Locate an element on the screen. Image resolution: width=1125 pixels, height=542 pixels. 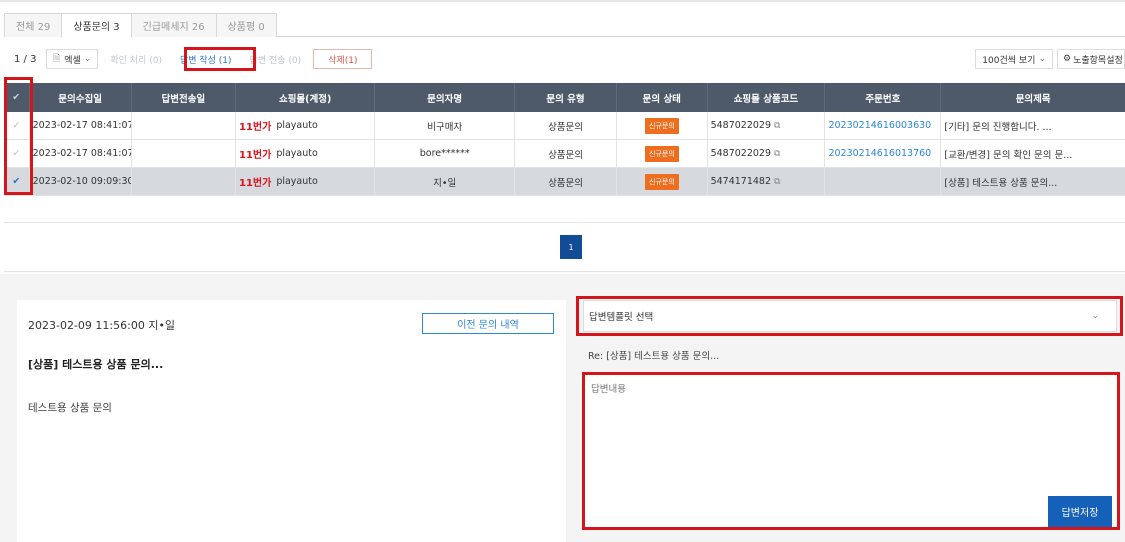
cell-name: 지•일 is located at coordinates (445, 181).